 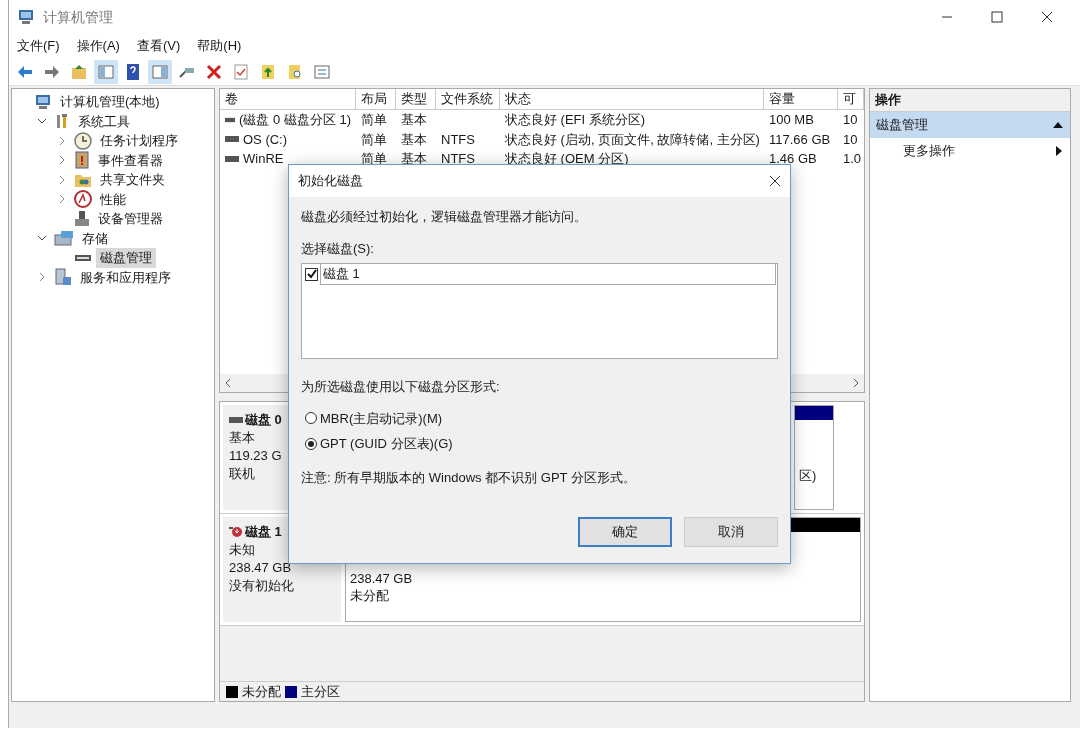 What do you see at coordinates (219, 46) in the screenshot?
I see `menu-item: 帮助(H)` at bounding box center [219, 46].